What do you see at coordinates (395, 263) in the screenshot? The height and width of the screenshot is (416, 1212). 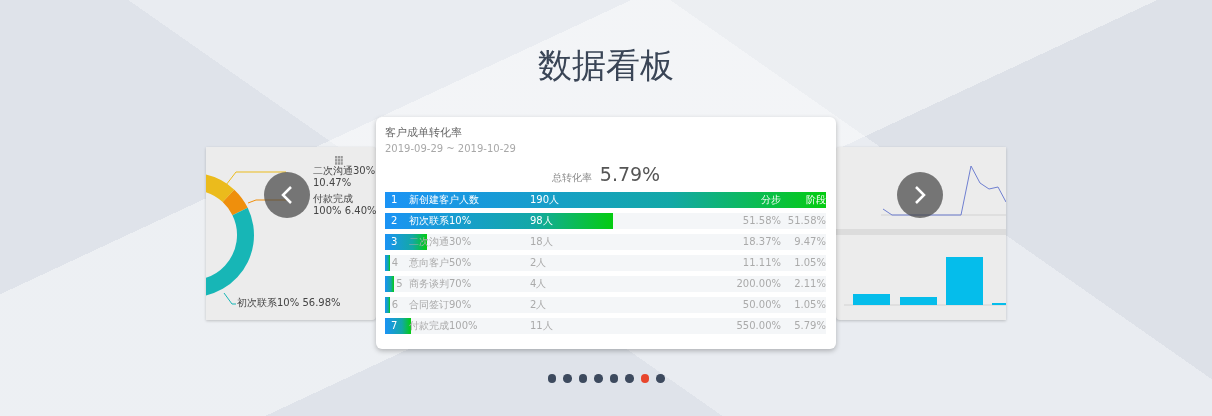 I see `row-index: 4` at bounding box center [395, 263].